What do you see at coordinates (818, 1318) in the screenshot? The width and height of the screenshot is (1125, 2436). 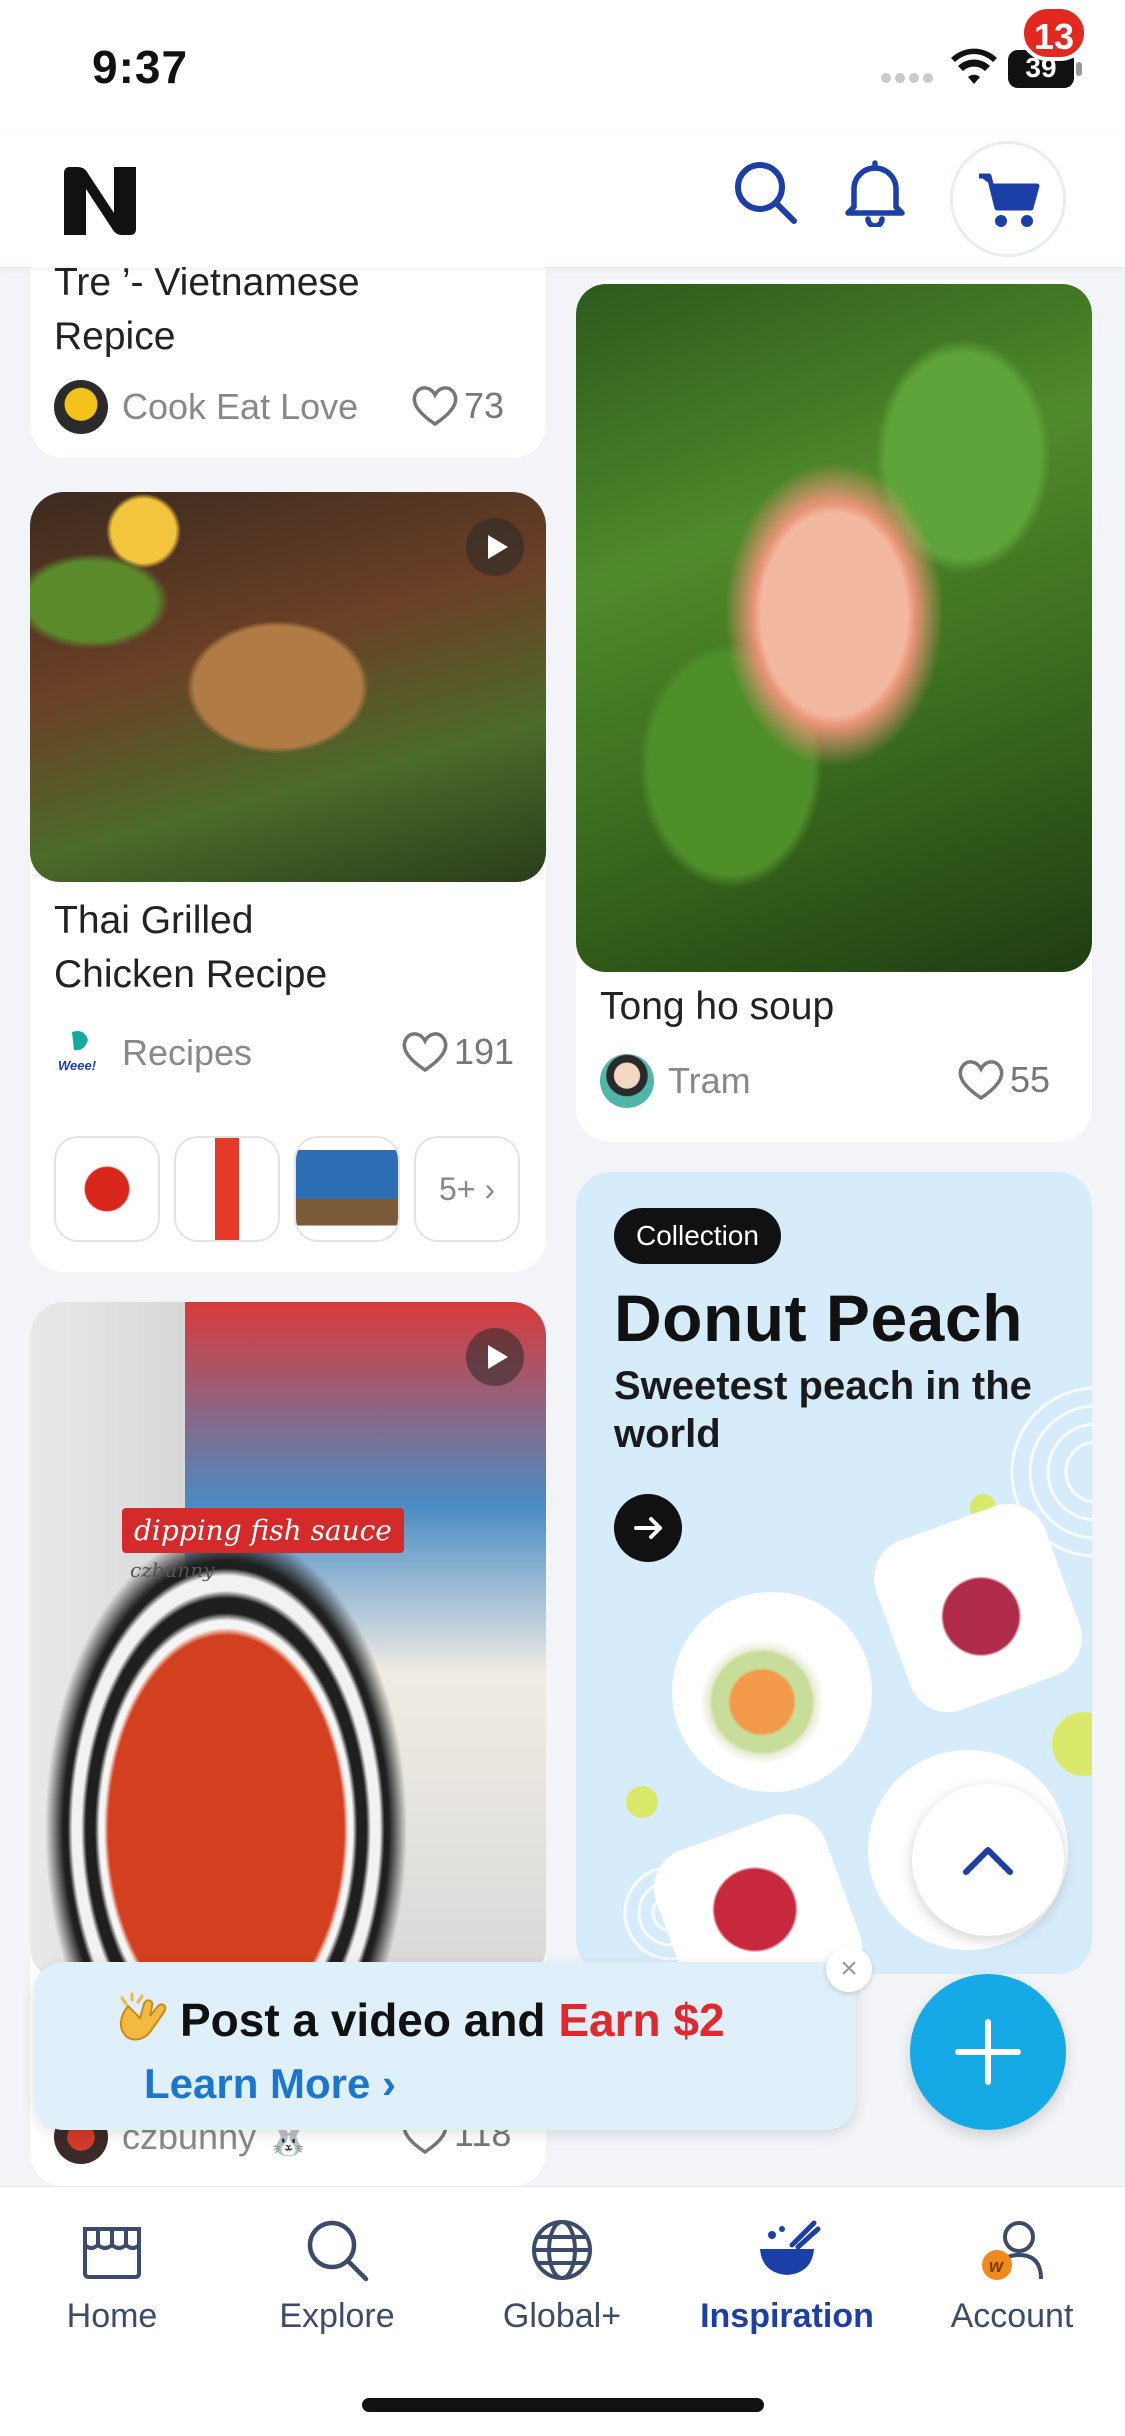 I see `collection-title: Donut Peach` at bounding box center [818, 1318].